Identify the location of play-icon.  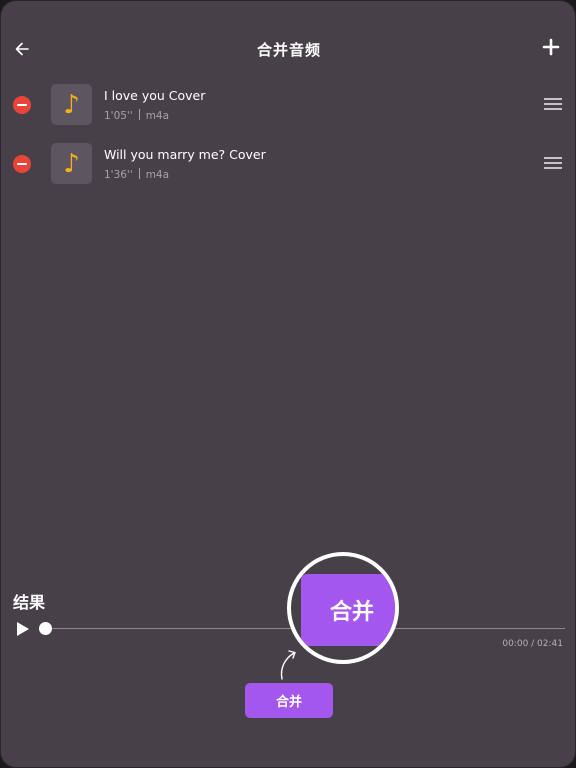
(23, 629).